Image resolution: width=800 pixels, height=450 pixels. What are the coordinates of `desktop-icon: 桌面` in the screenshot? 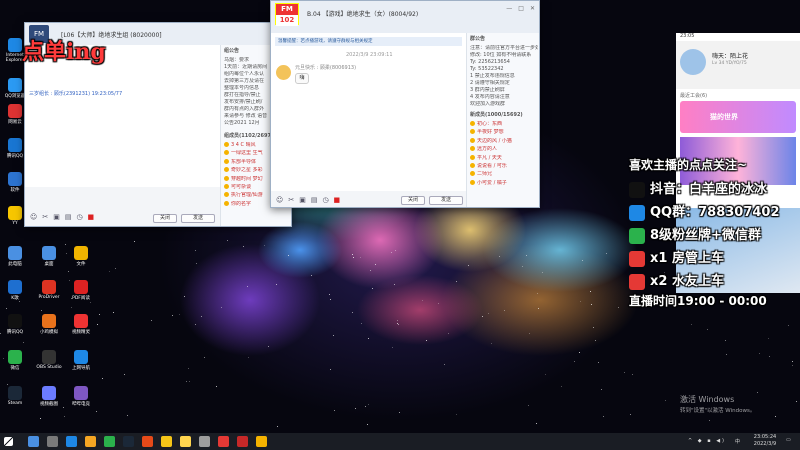 It's located at (49, 256).